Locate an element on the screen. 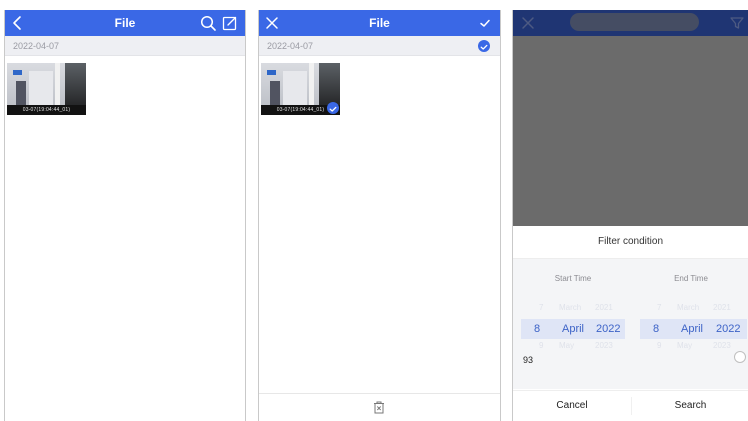 The image size is (748, 421). search-button: Search is located at coordinates (690, 406).